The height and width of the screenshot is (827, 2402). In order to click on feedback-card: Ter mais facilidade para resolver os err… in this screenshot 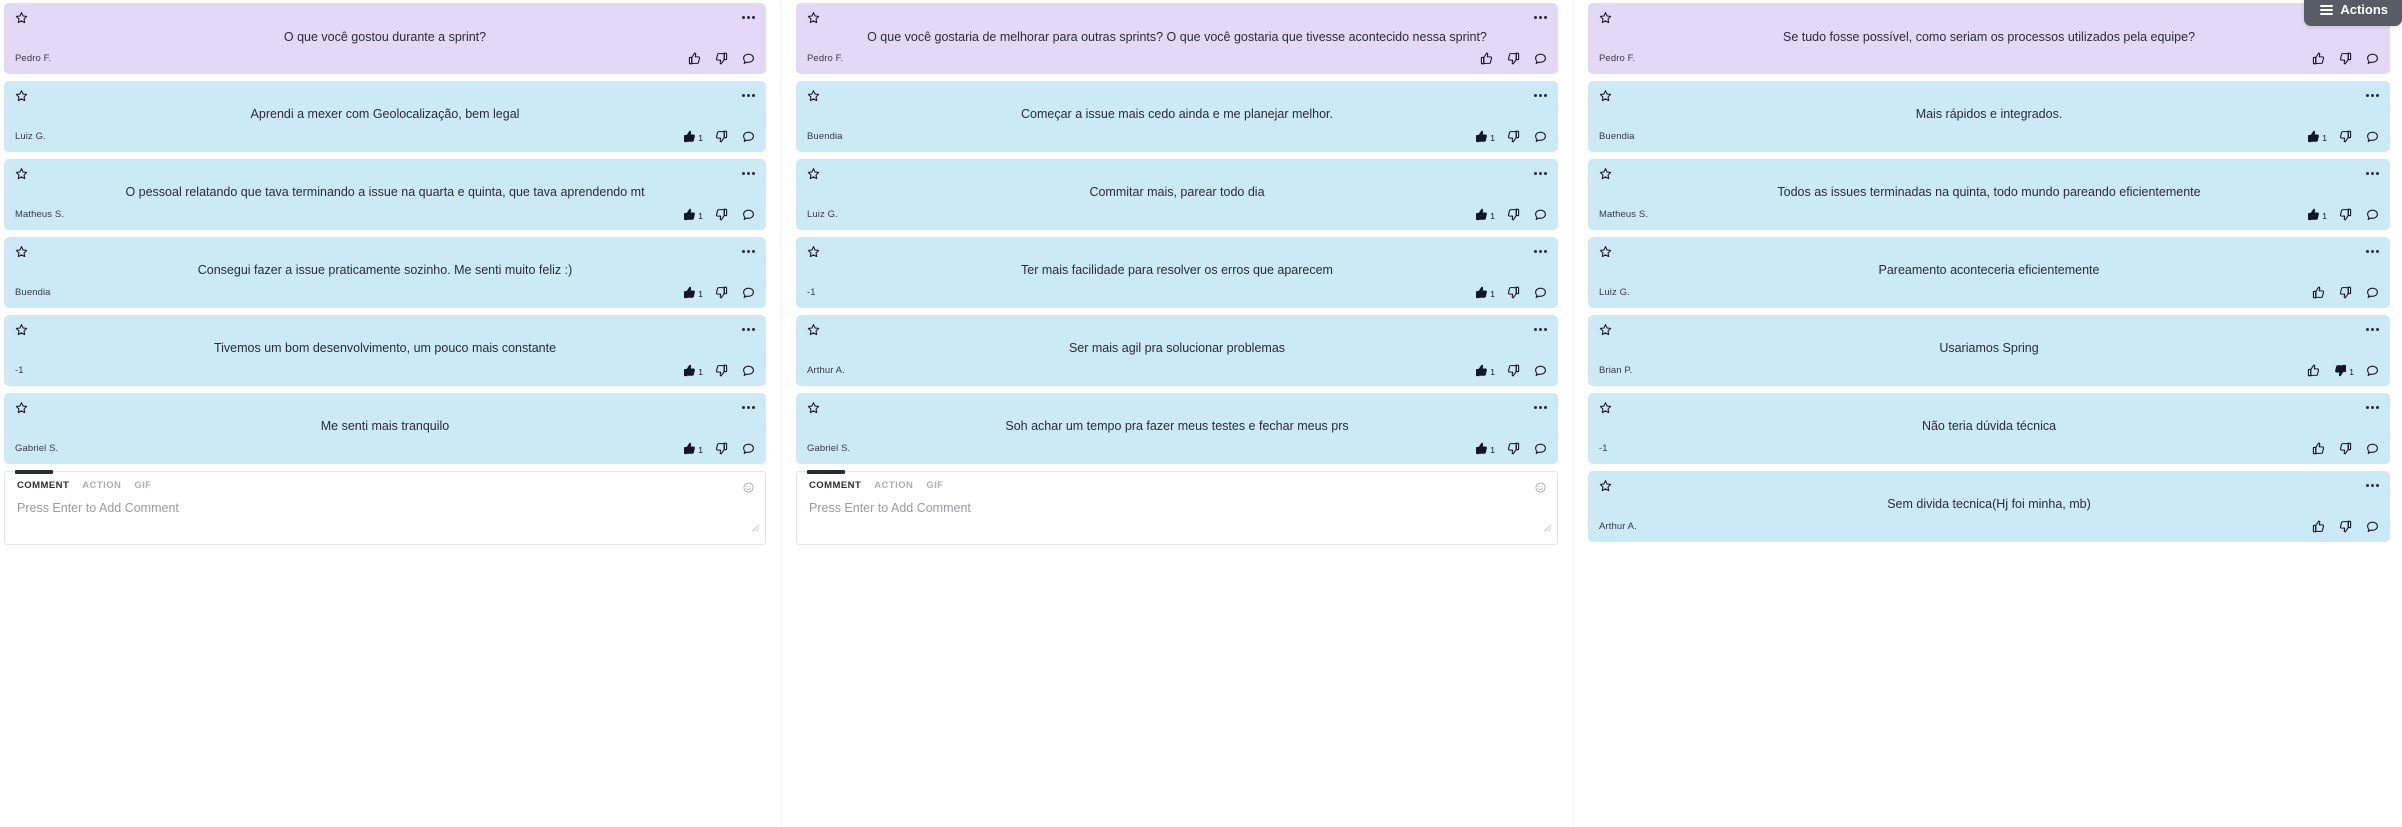, I will do `click(1177, 272)`.